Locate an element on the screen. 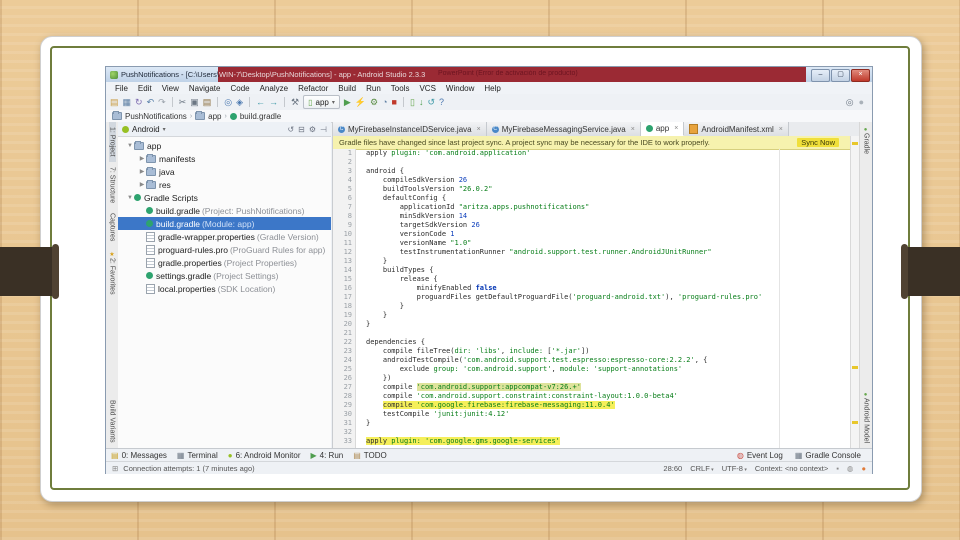 The image size is (960, 540). toolwindow-button-gradle-console: ▦ Gradle Console is located at coordinates (828, 455).